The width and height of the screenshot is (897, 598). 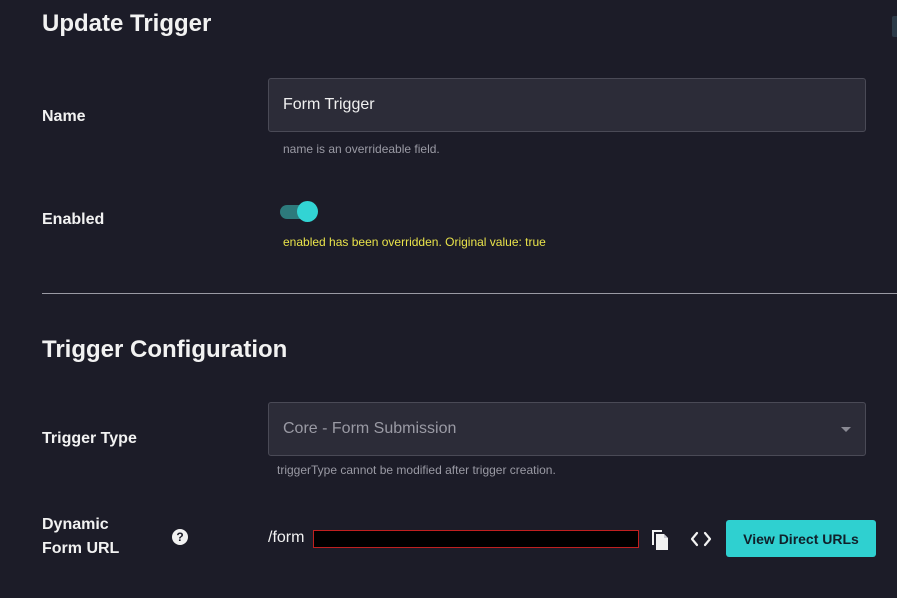 What do you see at coordinates (165, 349) in the screenshot?
I see `trigger-configuration-title: Trigger Configuration` at bounding box center [165, 349].